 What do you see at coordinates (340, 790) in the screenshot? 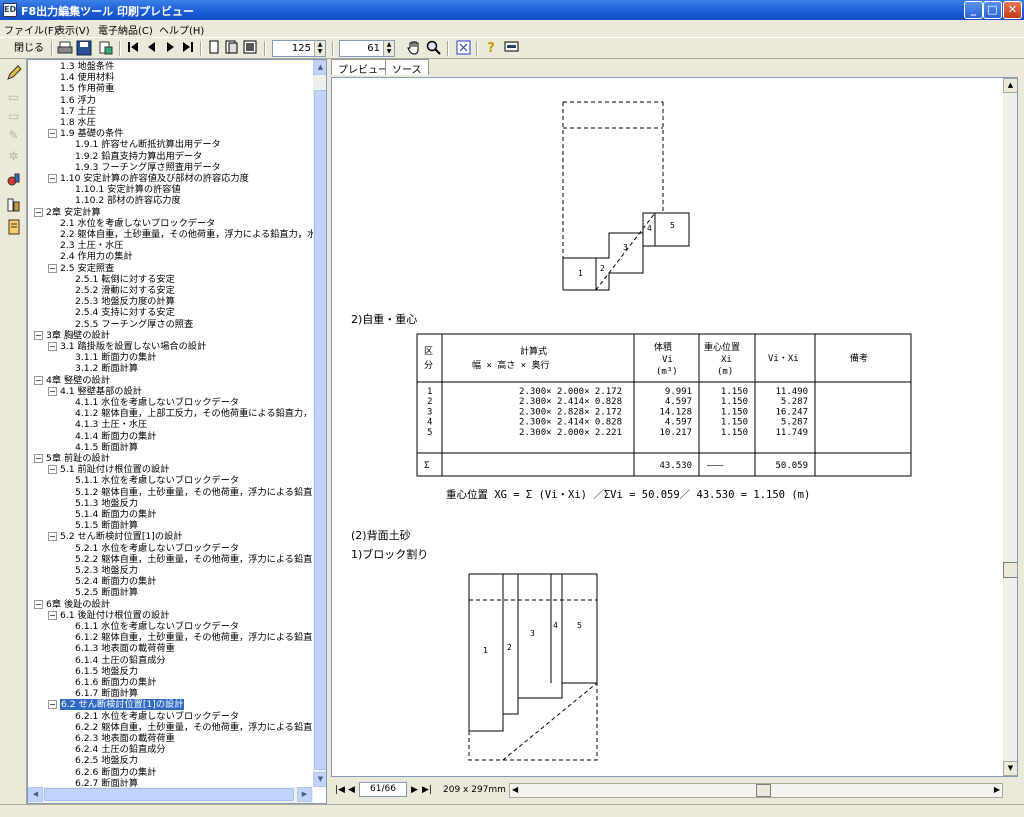
I see `nav-first-icon: |◀` at bounding box center [340, 790].